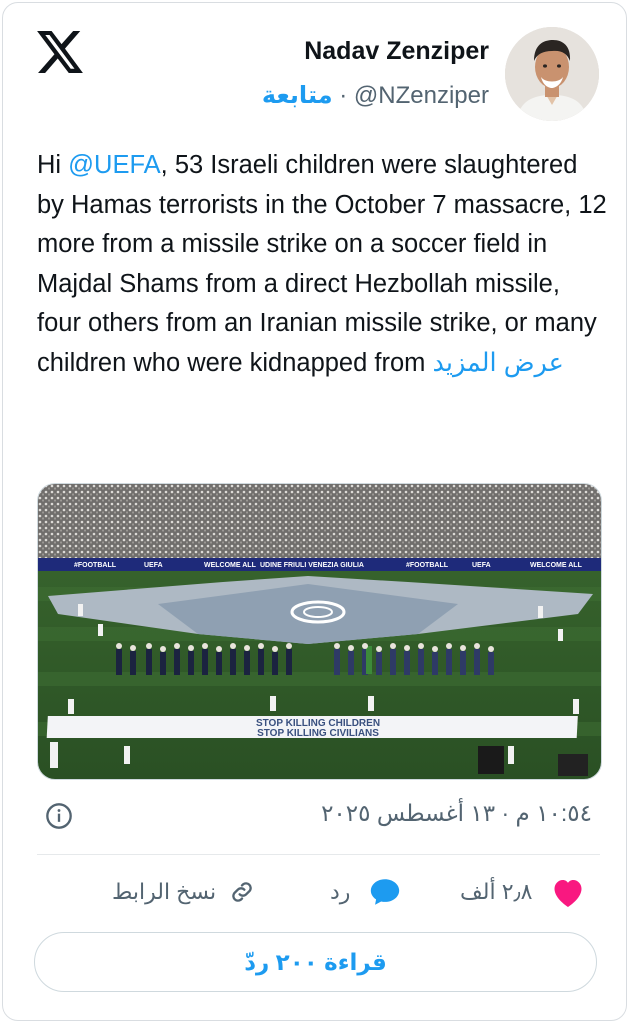  Describe the element at coordinates (497, 363) in the screenshot. I see `show-more-link: عرض المزيد` at that location.